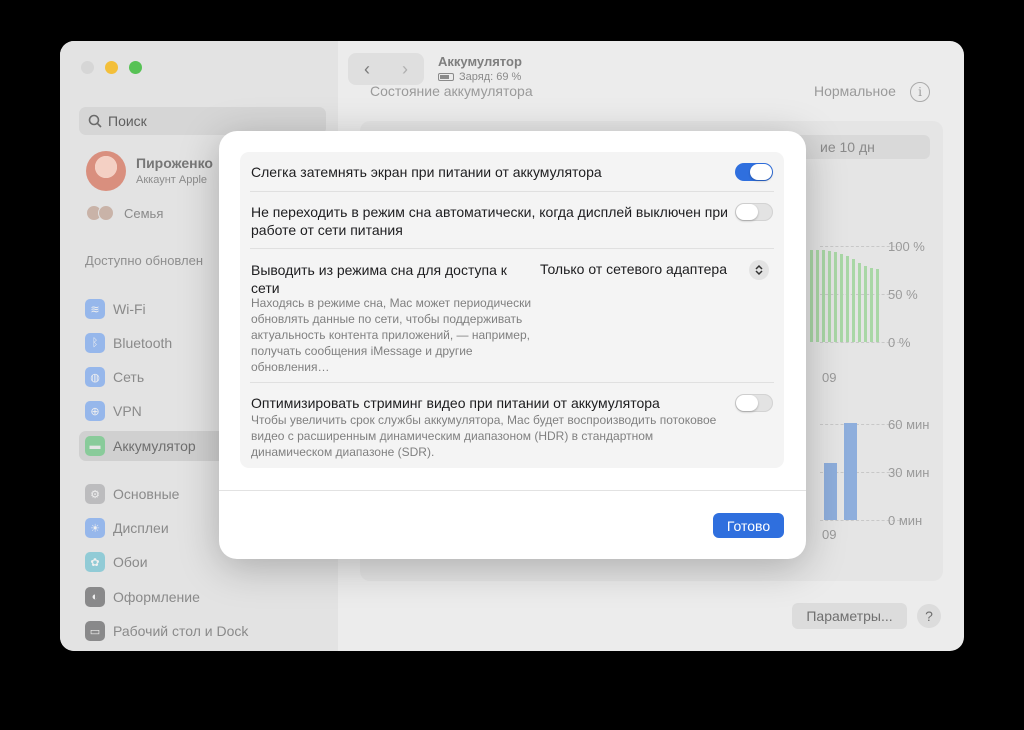 The image size is (1024, 730). What do you see at coordinates (451, 91) in the screenshot?
I see `section-title: Состояние аккумулятора` at bounding box center [451, 91].